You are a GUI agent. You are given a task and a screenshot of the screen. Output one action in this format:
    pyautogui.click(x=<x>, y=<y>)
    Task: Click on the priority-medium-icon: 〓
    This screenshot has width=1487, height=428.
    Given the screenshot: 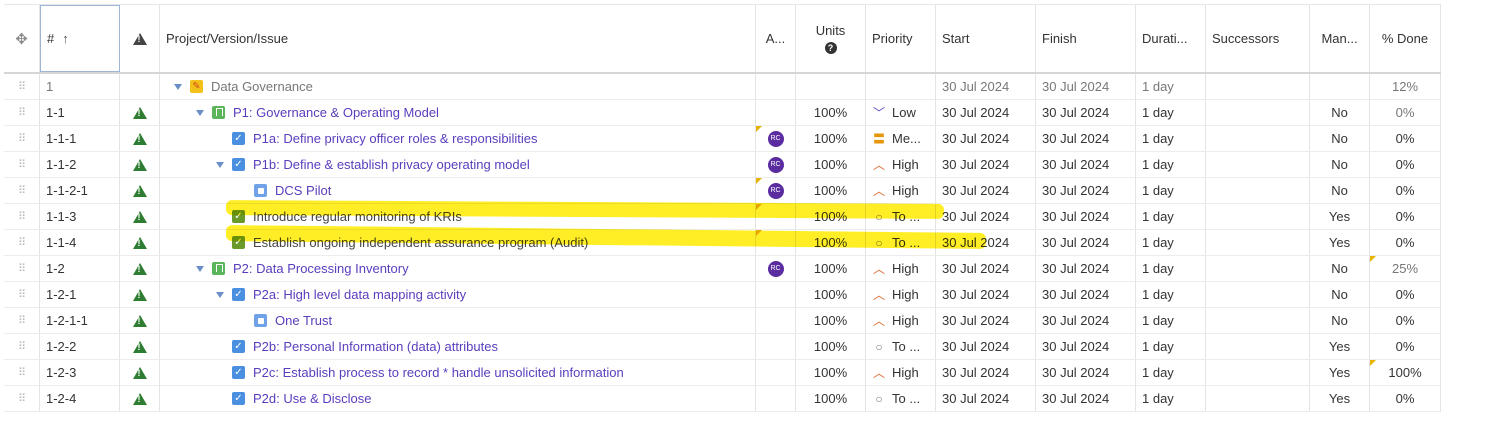 What is the action you would take?
    pyautogui.click(x=878, y=139)
    